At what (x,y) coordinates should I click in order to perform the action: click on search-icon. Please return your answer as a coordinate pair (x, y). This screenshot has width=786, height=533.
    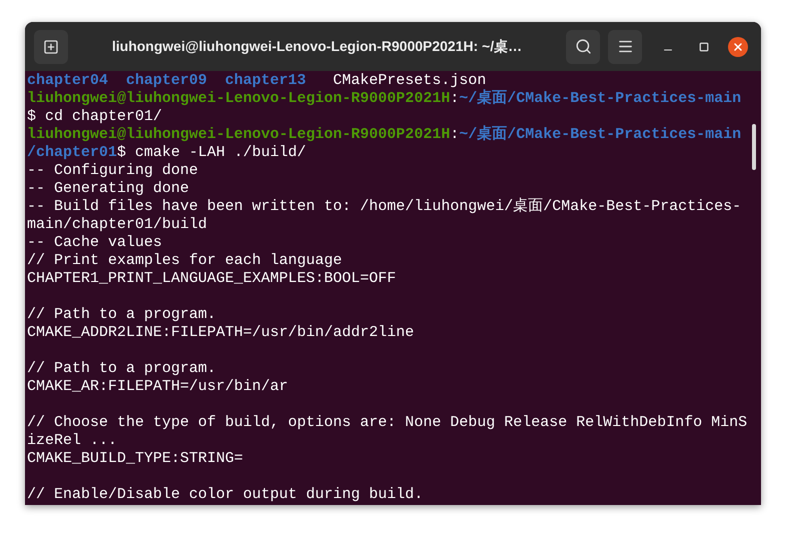
    Looking at the image, I should click on (583, 46).